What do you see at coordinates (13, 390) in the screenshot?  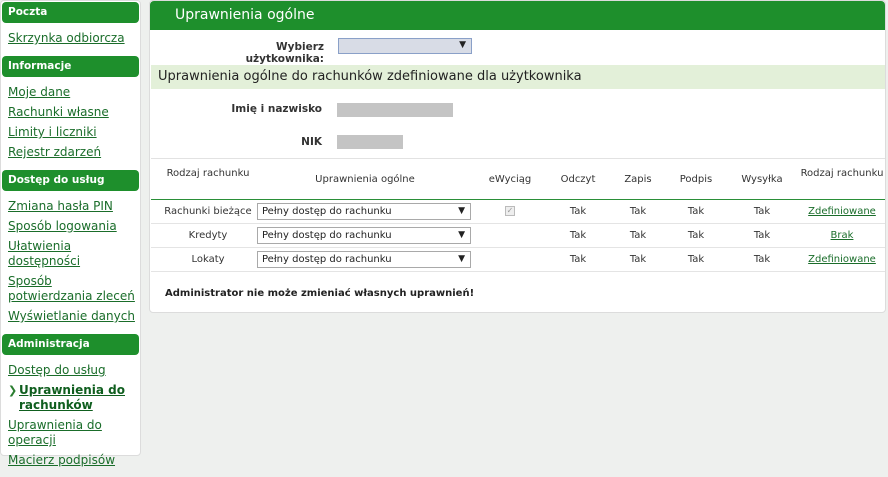 I see `chevron-right-icon: ❯` at bounding box center [13, 390].